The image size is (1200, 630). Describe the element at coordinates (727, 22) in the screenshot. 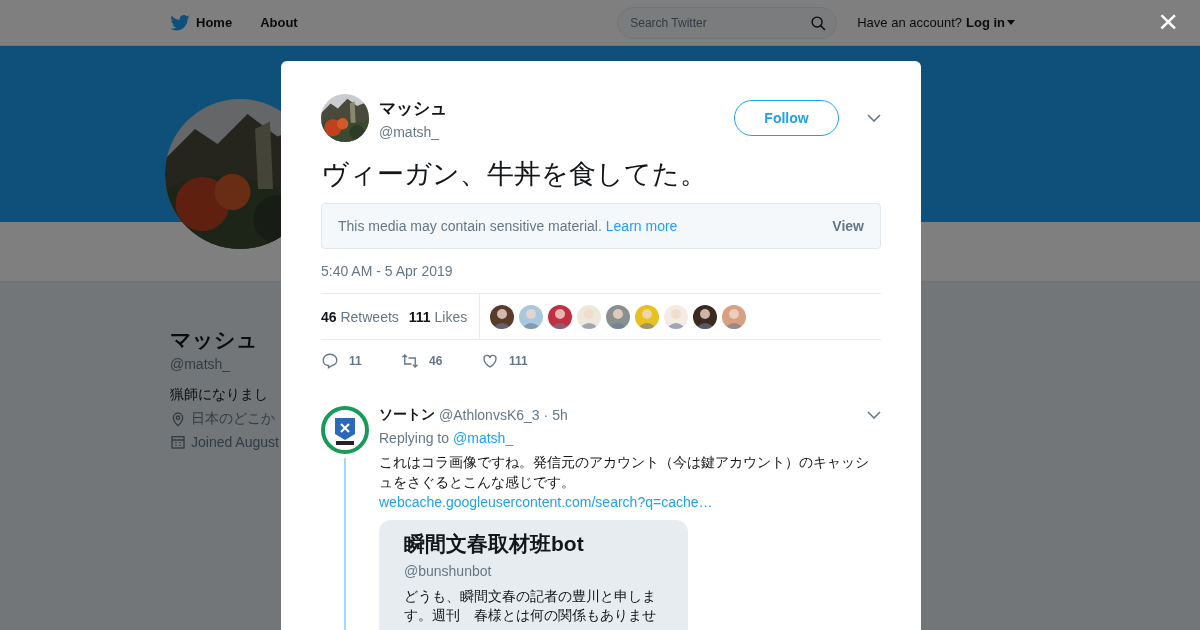

I see `search-field: Search Twitter` at that location.